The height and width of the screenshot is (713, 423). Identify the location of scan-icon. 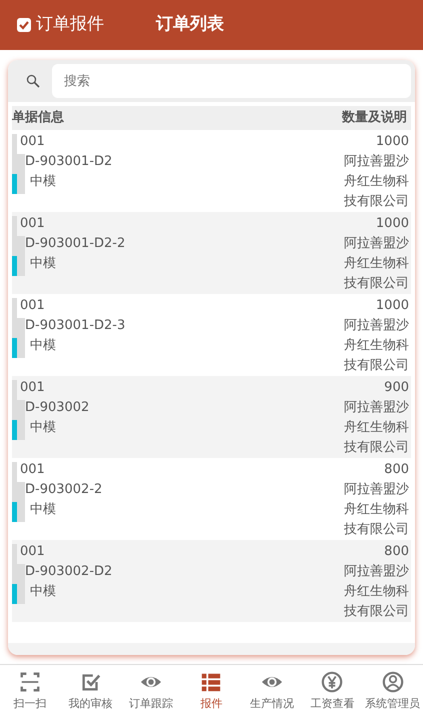
(30, 682).